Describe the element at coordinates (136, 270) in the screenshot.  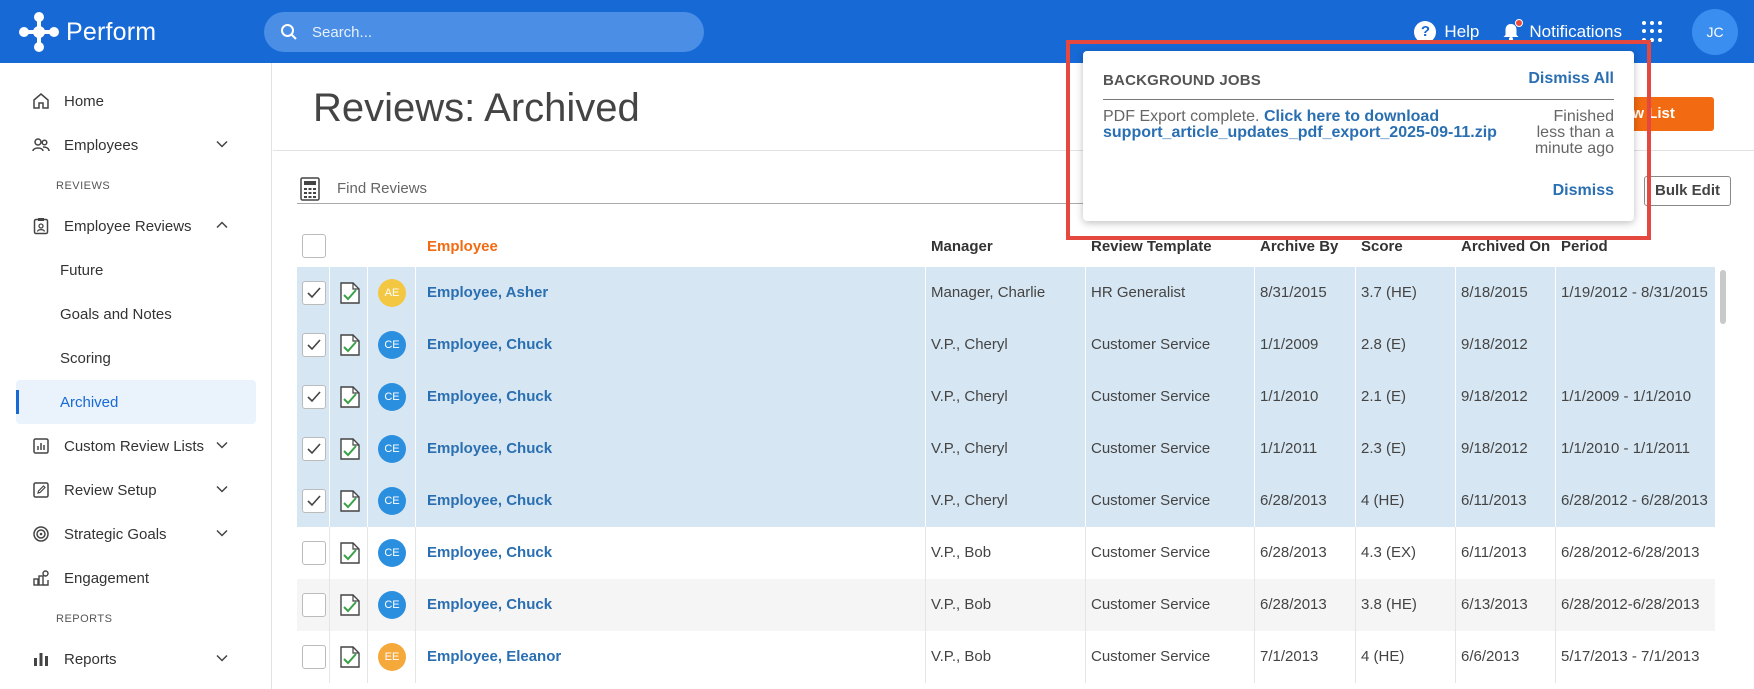
I see `sidebar-item-future: Future` at that location.